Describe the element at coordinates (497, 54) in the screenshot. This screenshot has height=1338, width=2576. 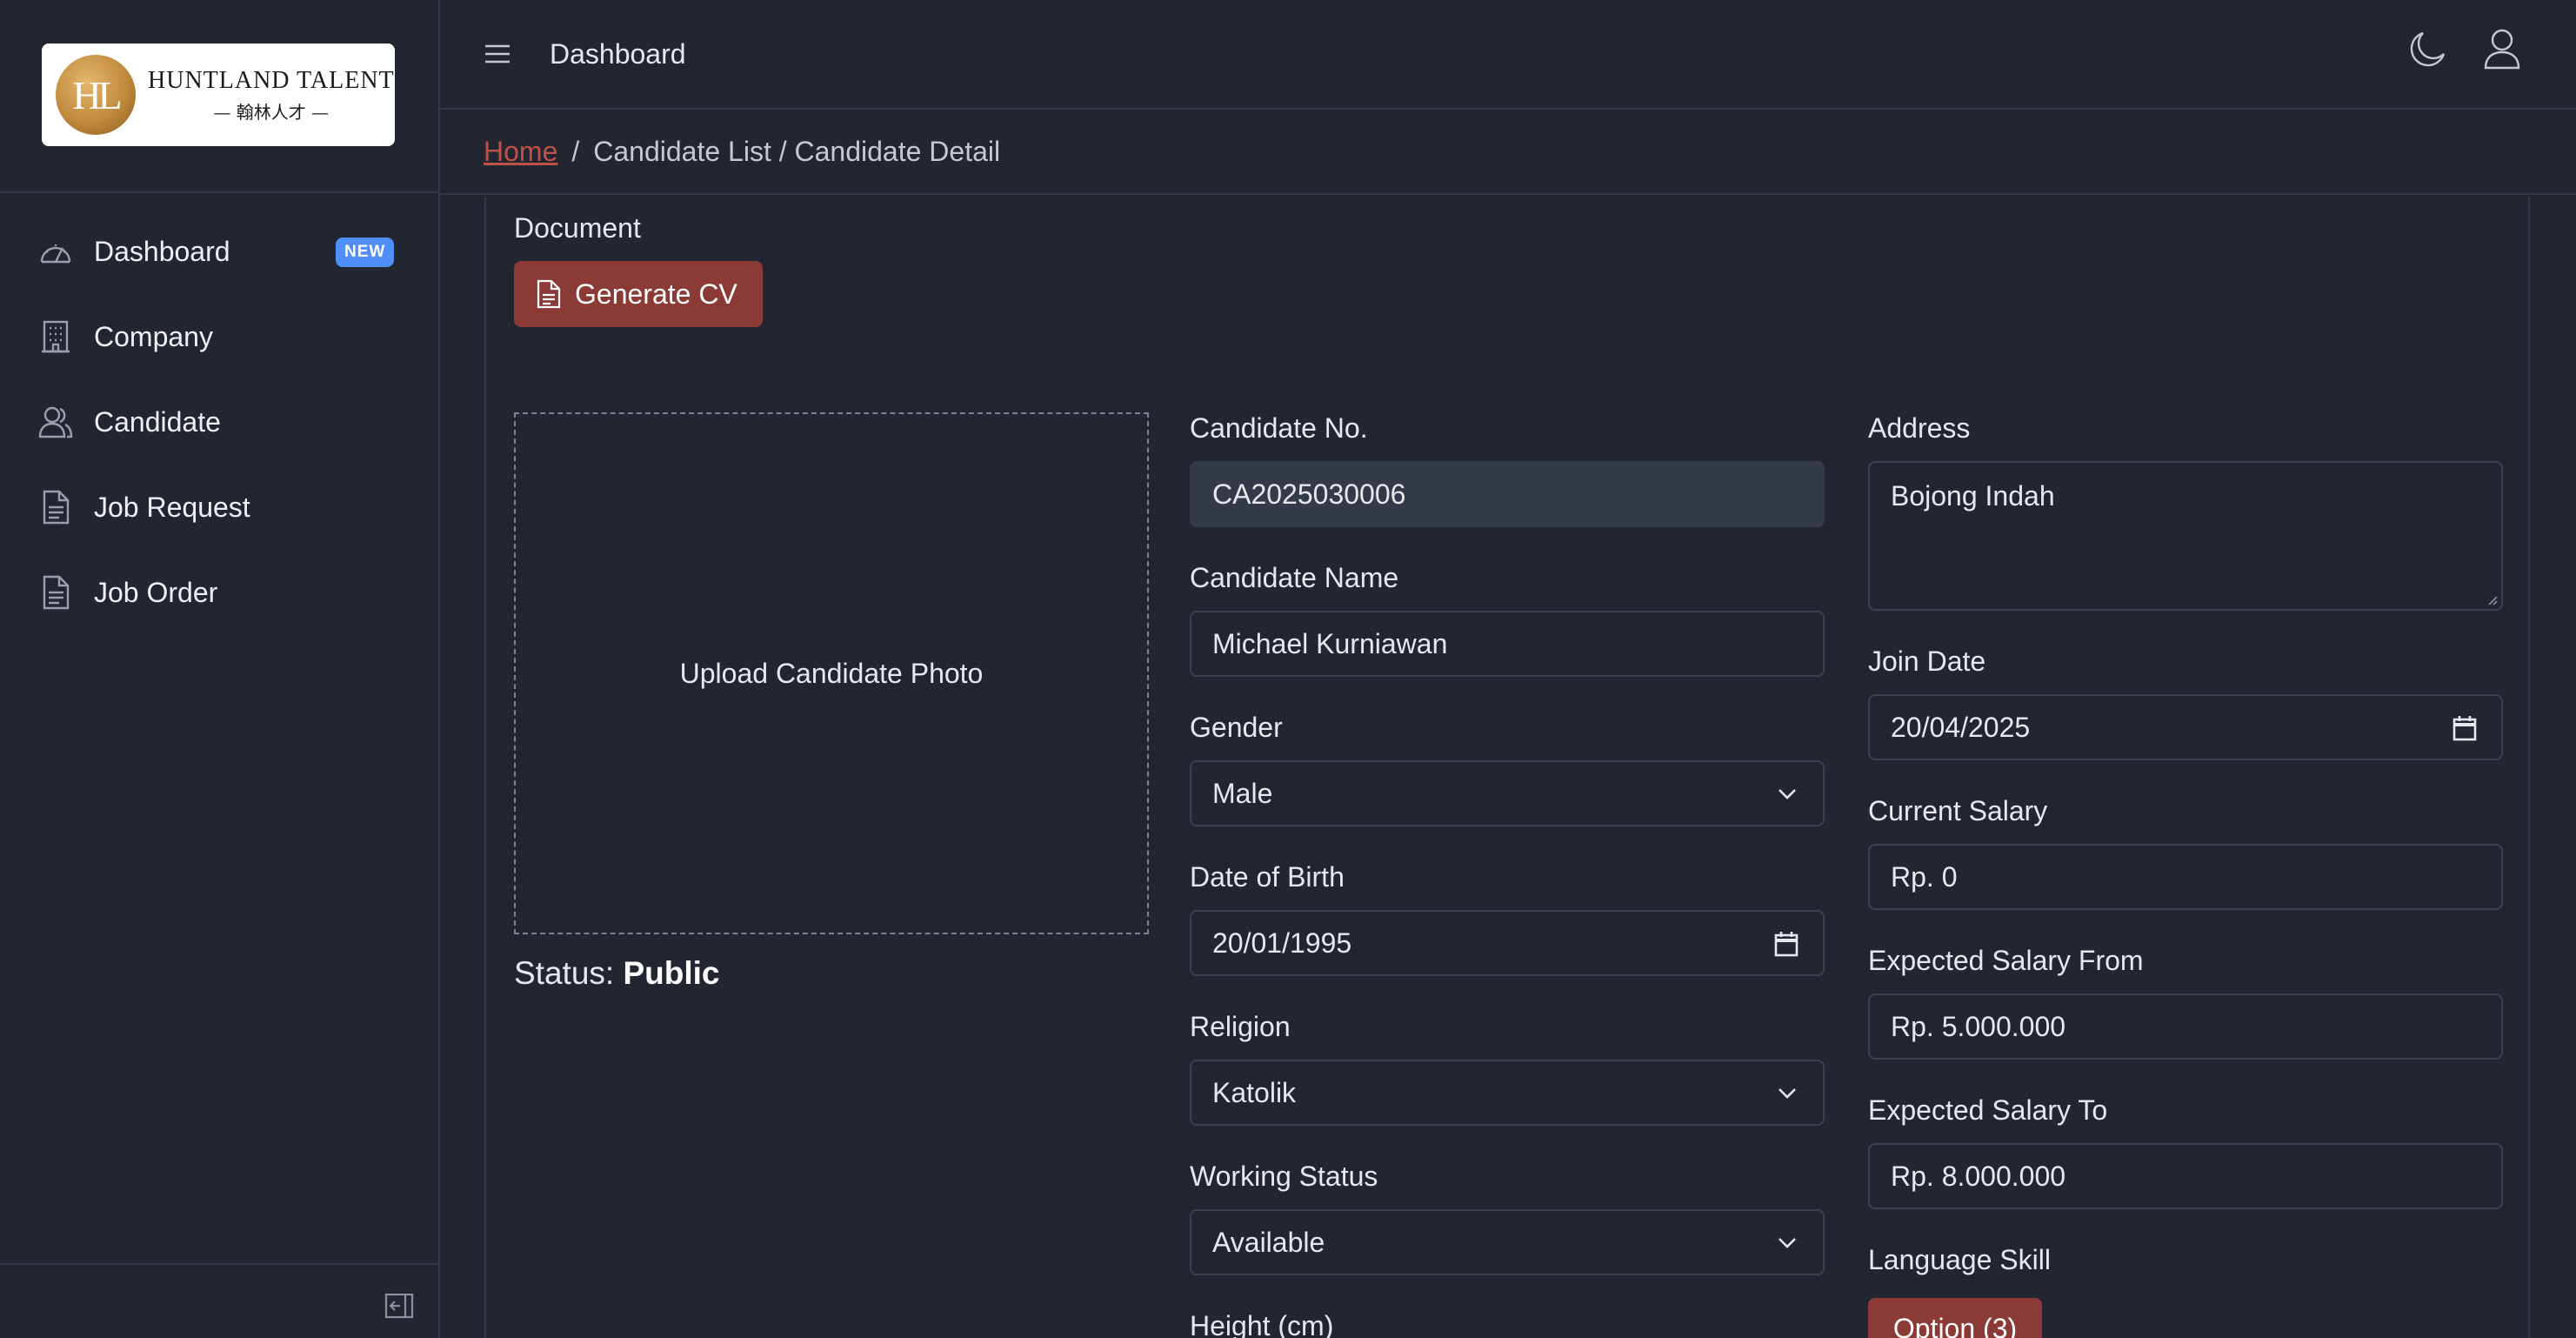
I see `hamburger-menu-icon` at that location.